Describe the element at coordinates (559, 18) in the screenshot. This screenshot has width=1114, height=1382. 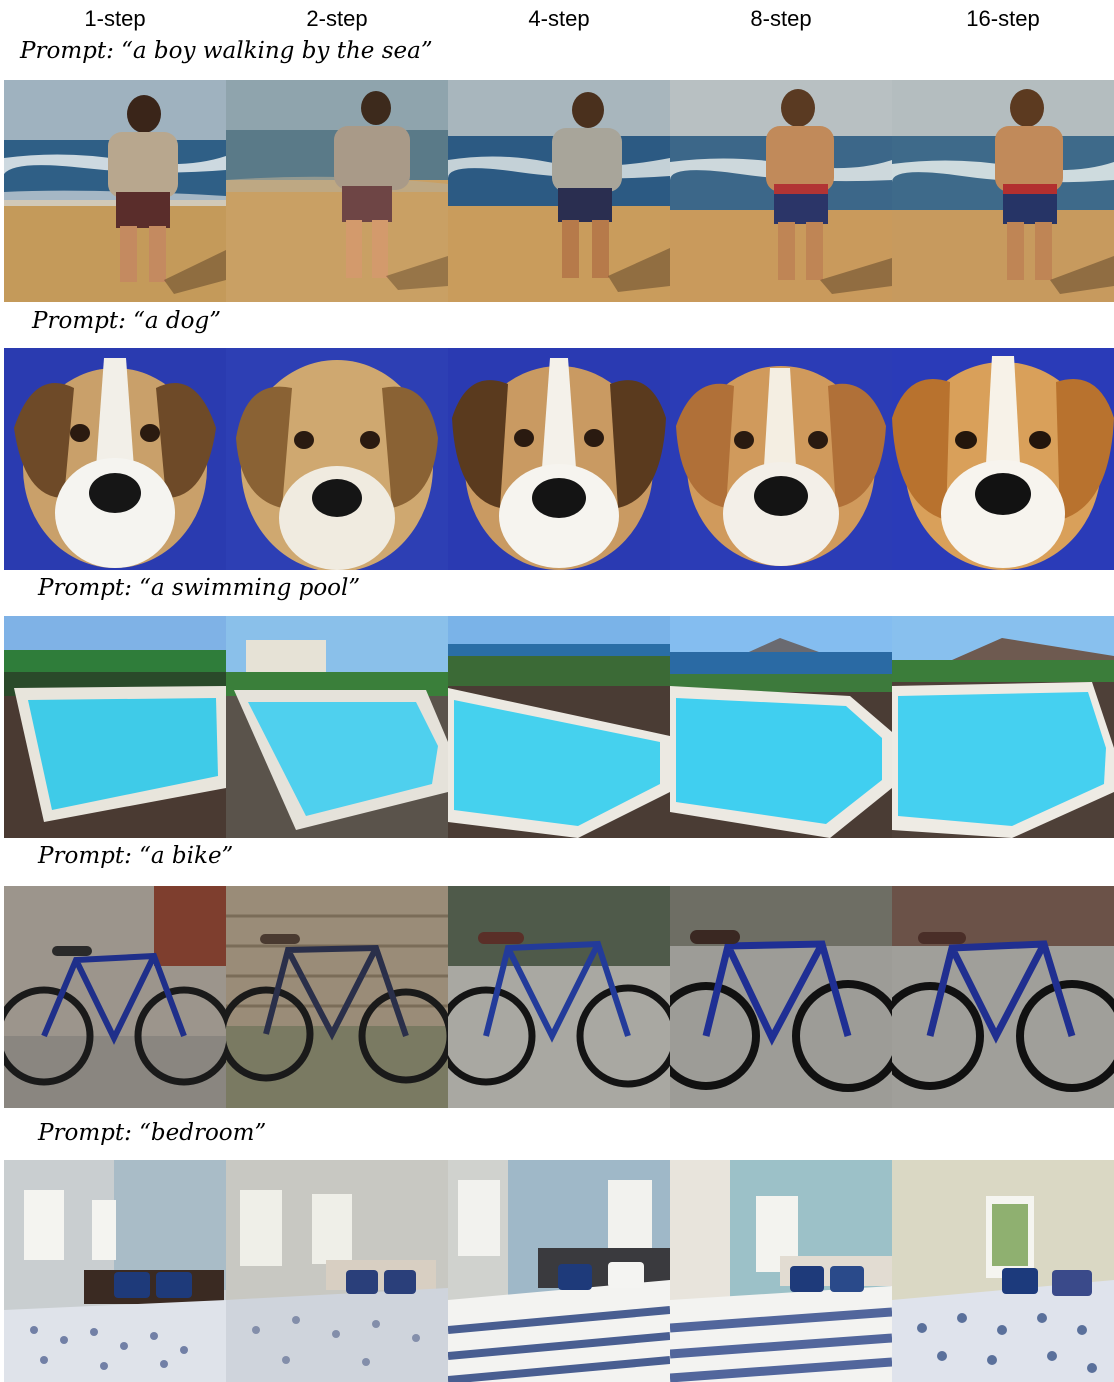
I see `column-header-4-step: 4-step` at that location.